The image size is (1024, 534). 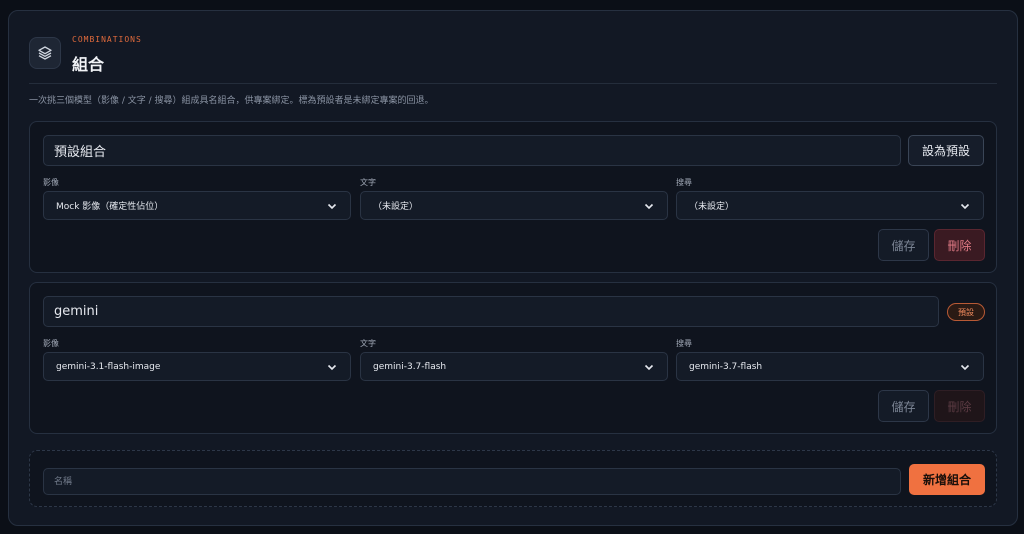 I want to click on layers-icon, so click(x=45, y=53).